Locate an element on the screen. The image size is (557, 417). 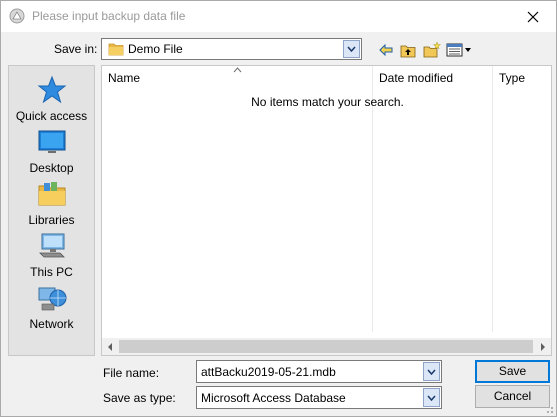
back-arrow-icon is located at coordinates (386, 50).